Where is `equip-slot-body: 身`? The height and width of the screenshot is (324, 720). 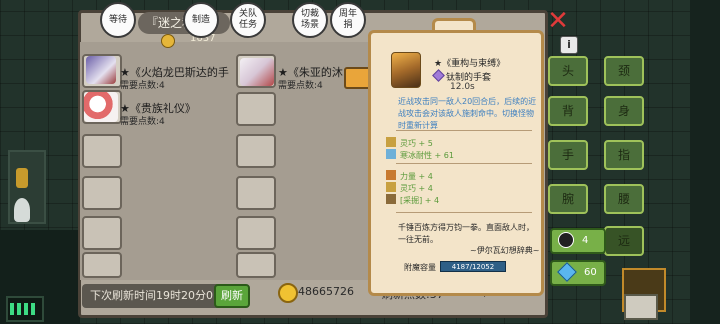
equip-slot-body: 身 is located at coordinates (624, 111).